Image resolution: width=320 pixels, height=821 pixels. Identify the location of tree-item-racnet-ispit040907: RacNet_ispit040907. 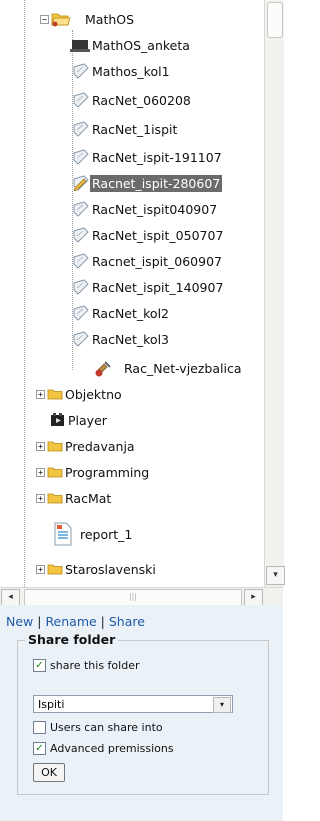
(145, 209).